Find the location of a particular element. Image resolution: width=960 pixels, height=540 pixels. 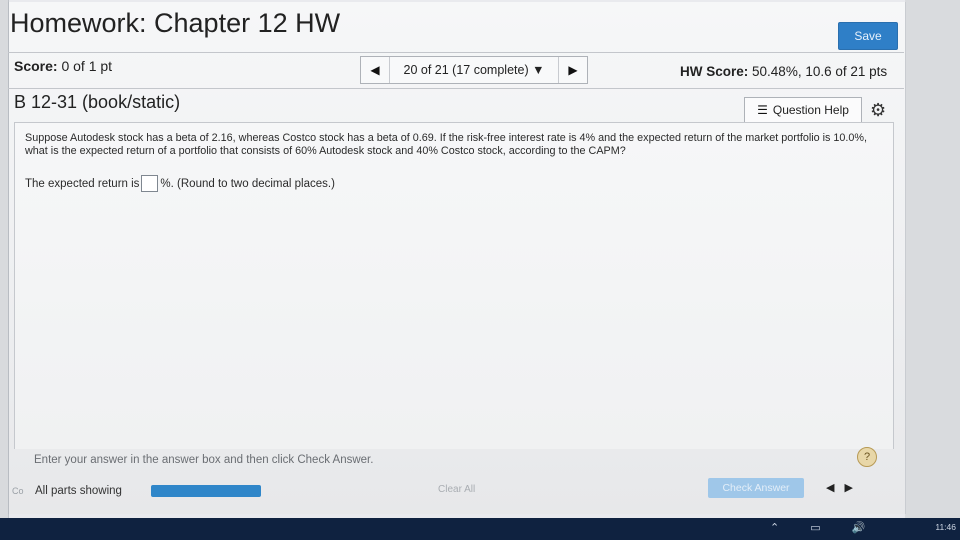

question-navigator: ◀ 20 of 21 (17 complete) ▼ ▶ is located at coordinates (474, 70).